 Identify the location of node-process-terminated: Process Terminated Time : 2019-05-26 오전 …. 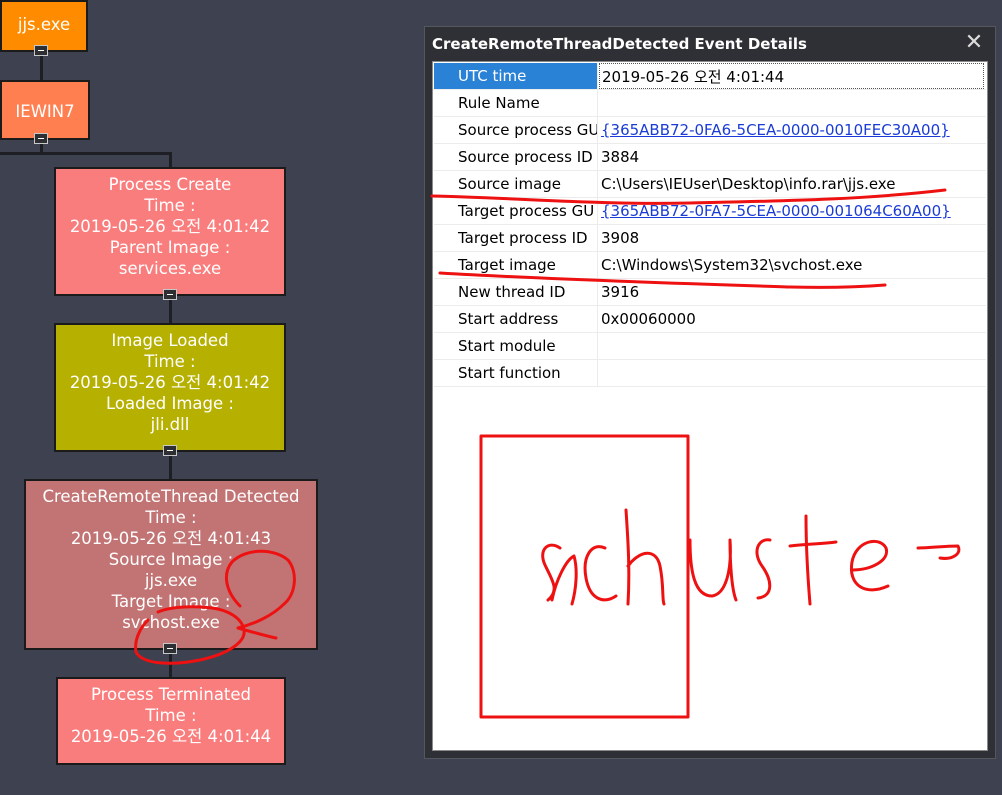
(171, 721).